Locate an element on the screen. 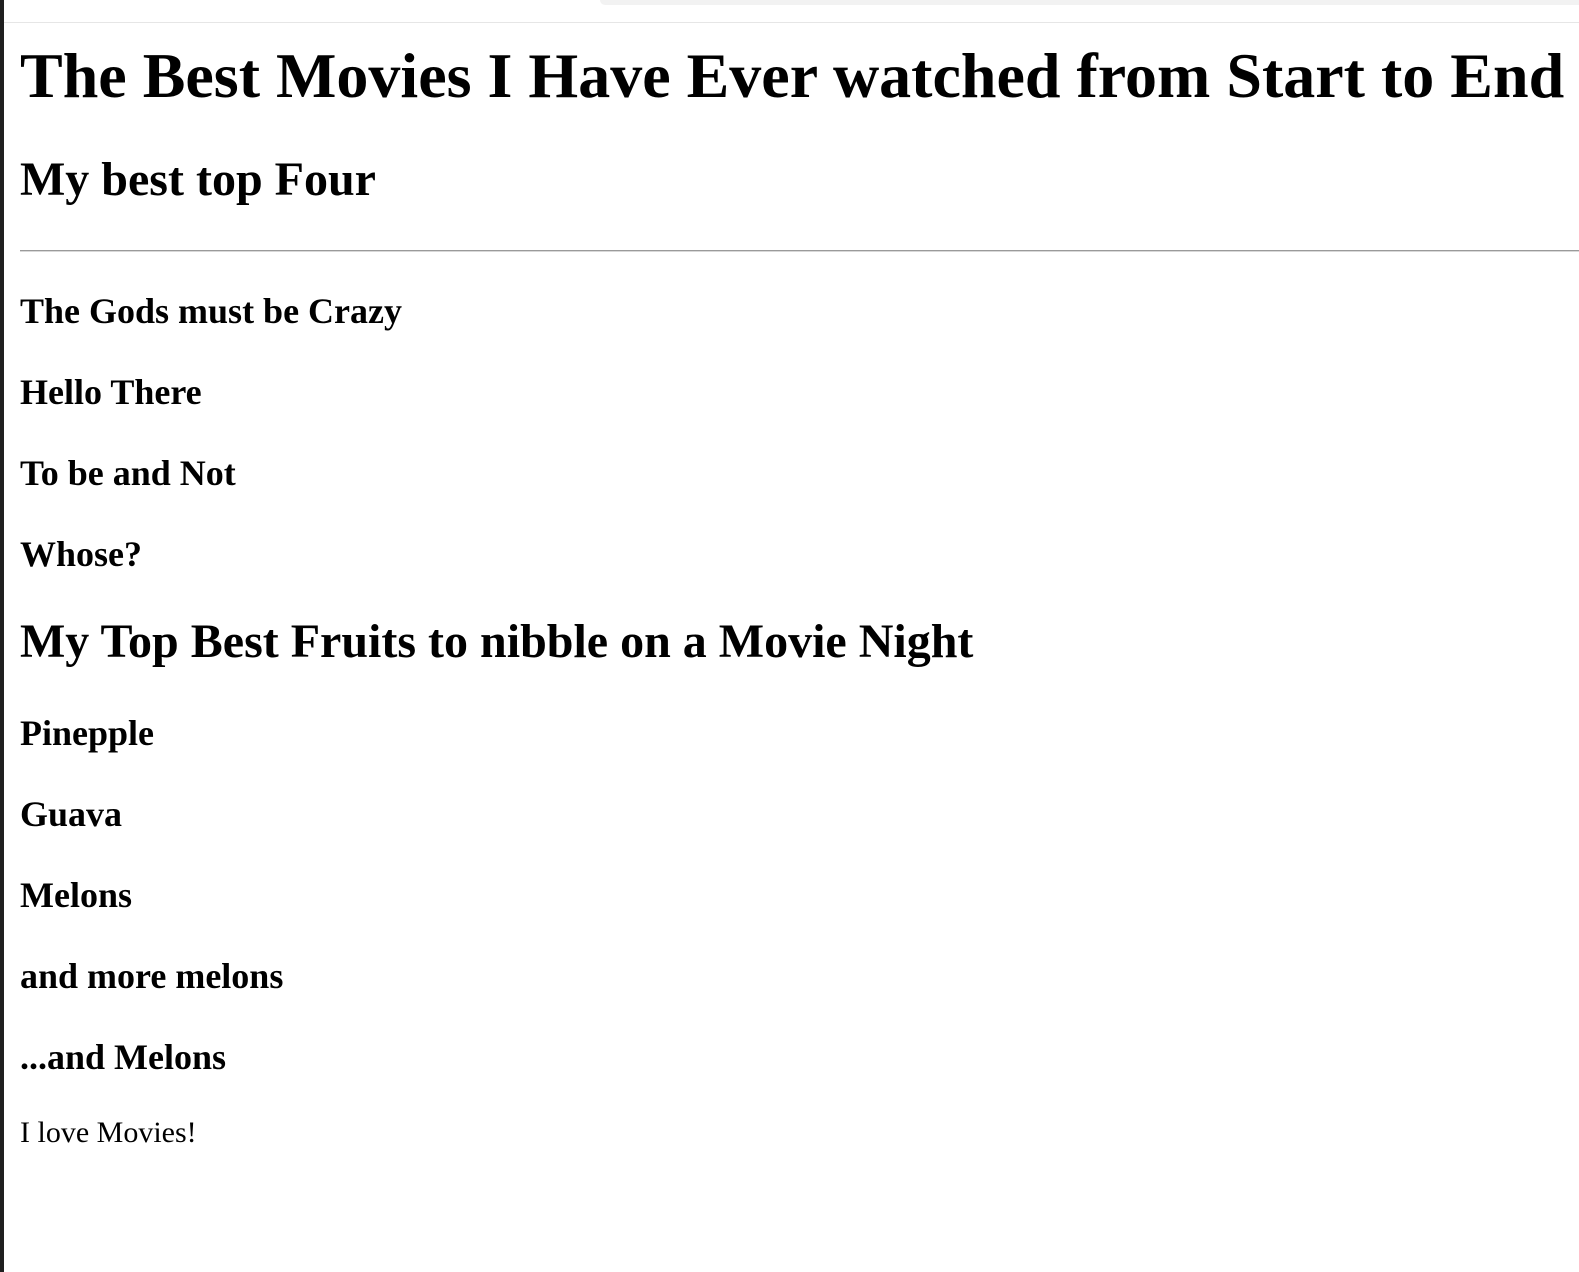  browser-top-edge is located at coordinates (789, 11).